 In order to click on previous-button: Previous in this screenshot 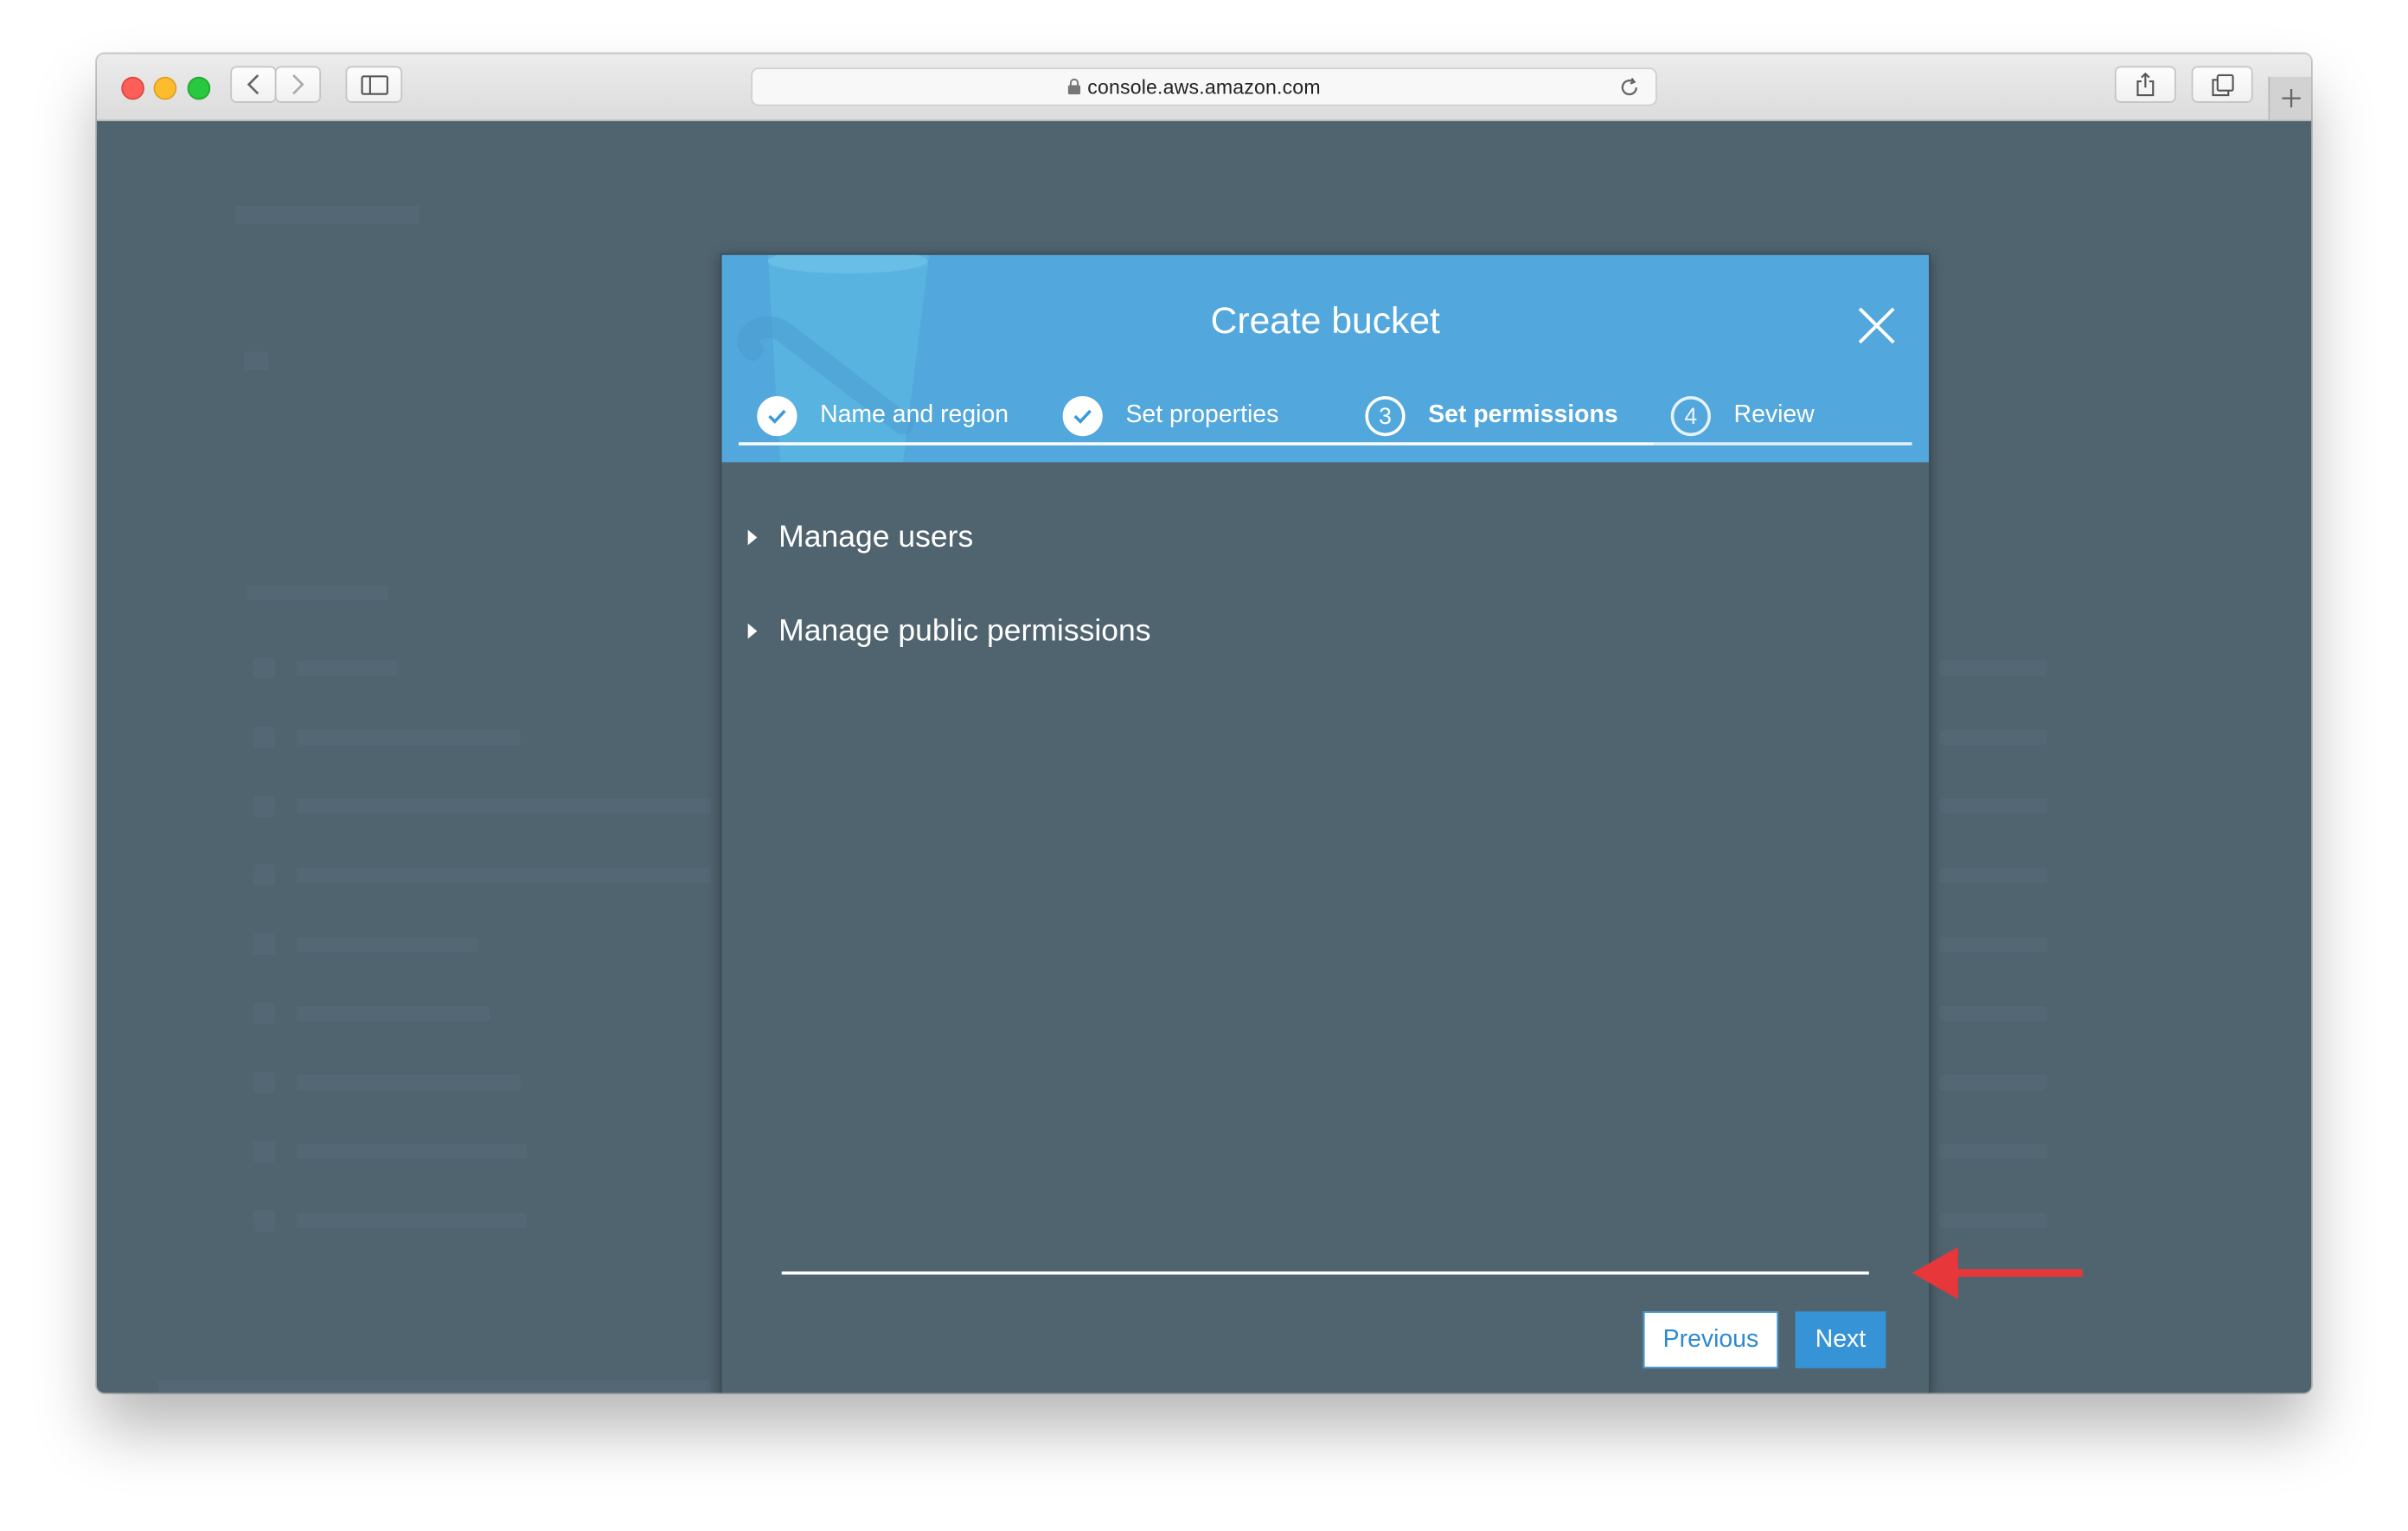, I will do `click(1711, 1339)`.